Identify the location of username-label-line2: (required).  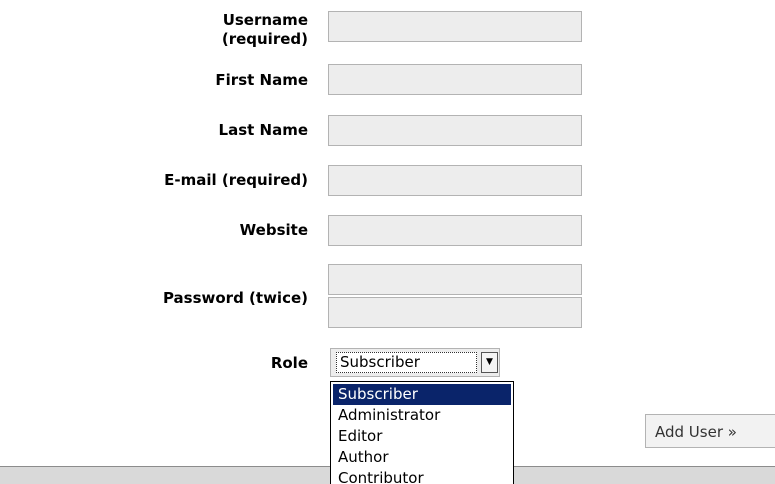
(264, 39).